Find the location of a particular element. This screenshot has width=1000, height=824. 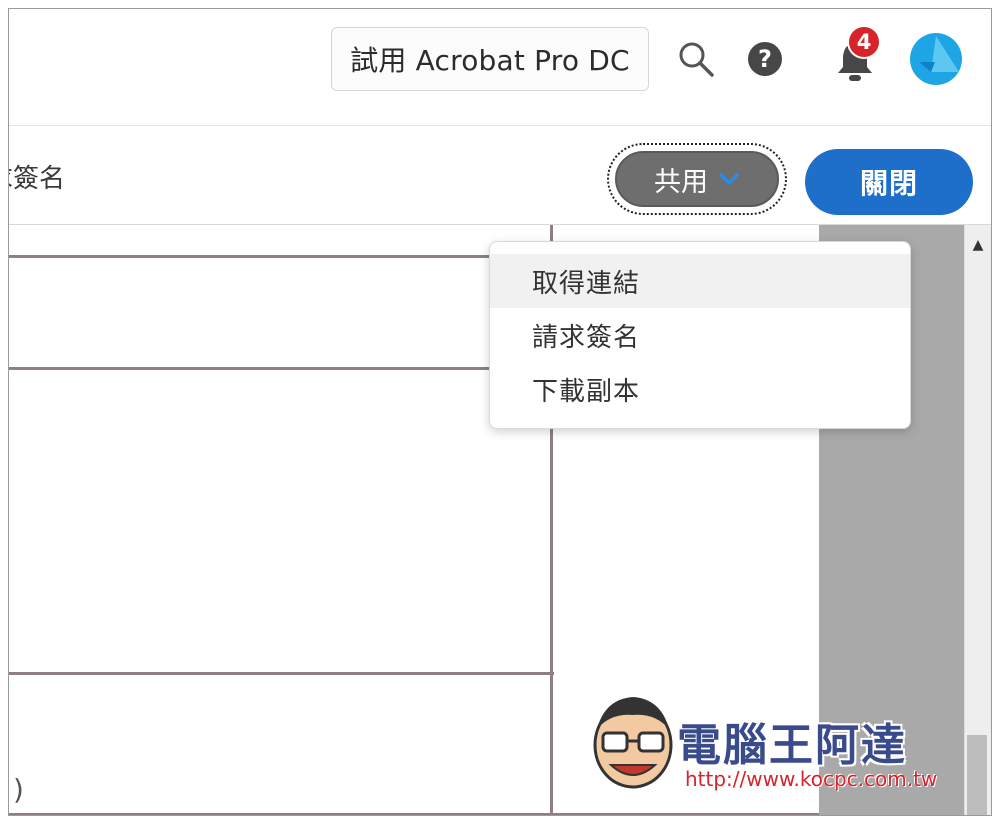

notification-badge: 4 is located at coordinates (864, 42).